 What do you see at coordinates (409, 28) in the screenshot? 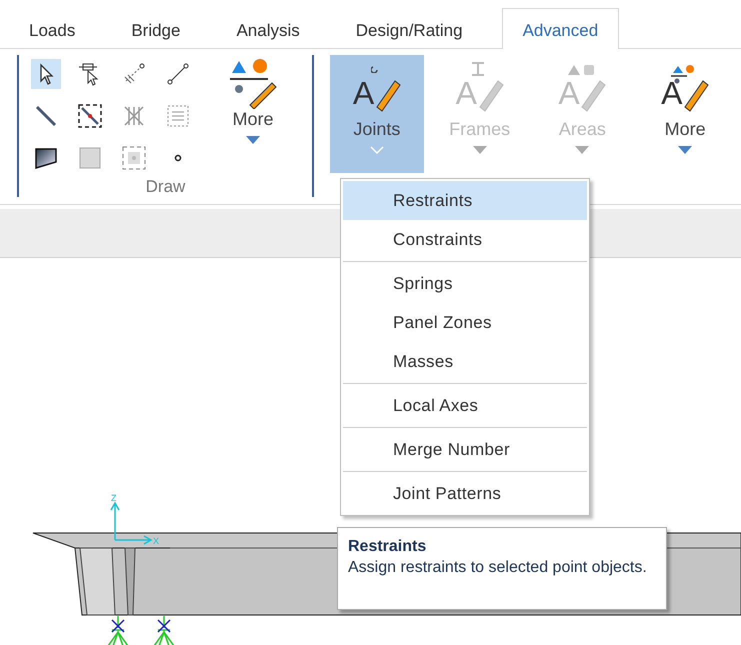
I see `ribbon-tab: Design/Rating` at bounding box center [409, 28].